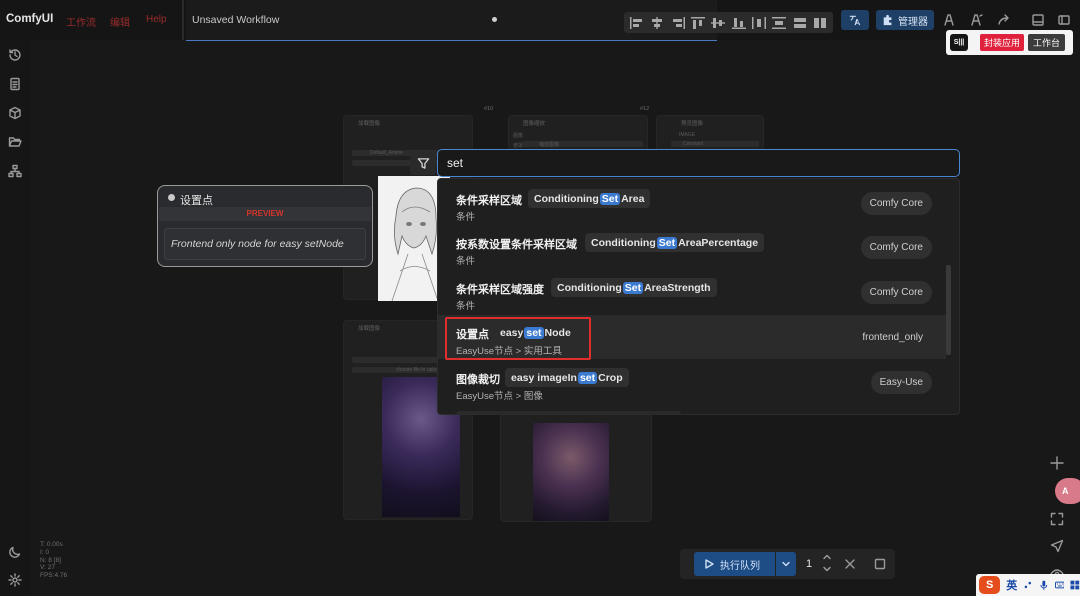 This screenshot has width=1080, height=596. Describe the element at coordinates (657, 23) in the screenshot. I see `align-center-h-icon` at that location.